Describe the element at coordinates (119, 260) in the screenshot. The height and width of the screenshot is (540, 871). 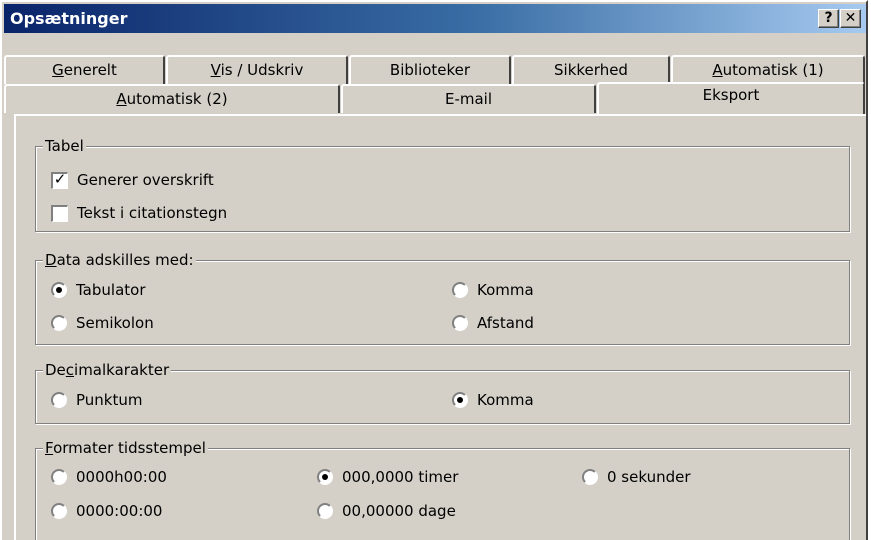
I see `group-data-adskilles-legend: Data adskilles med:` at that location.